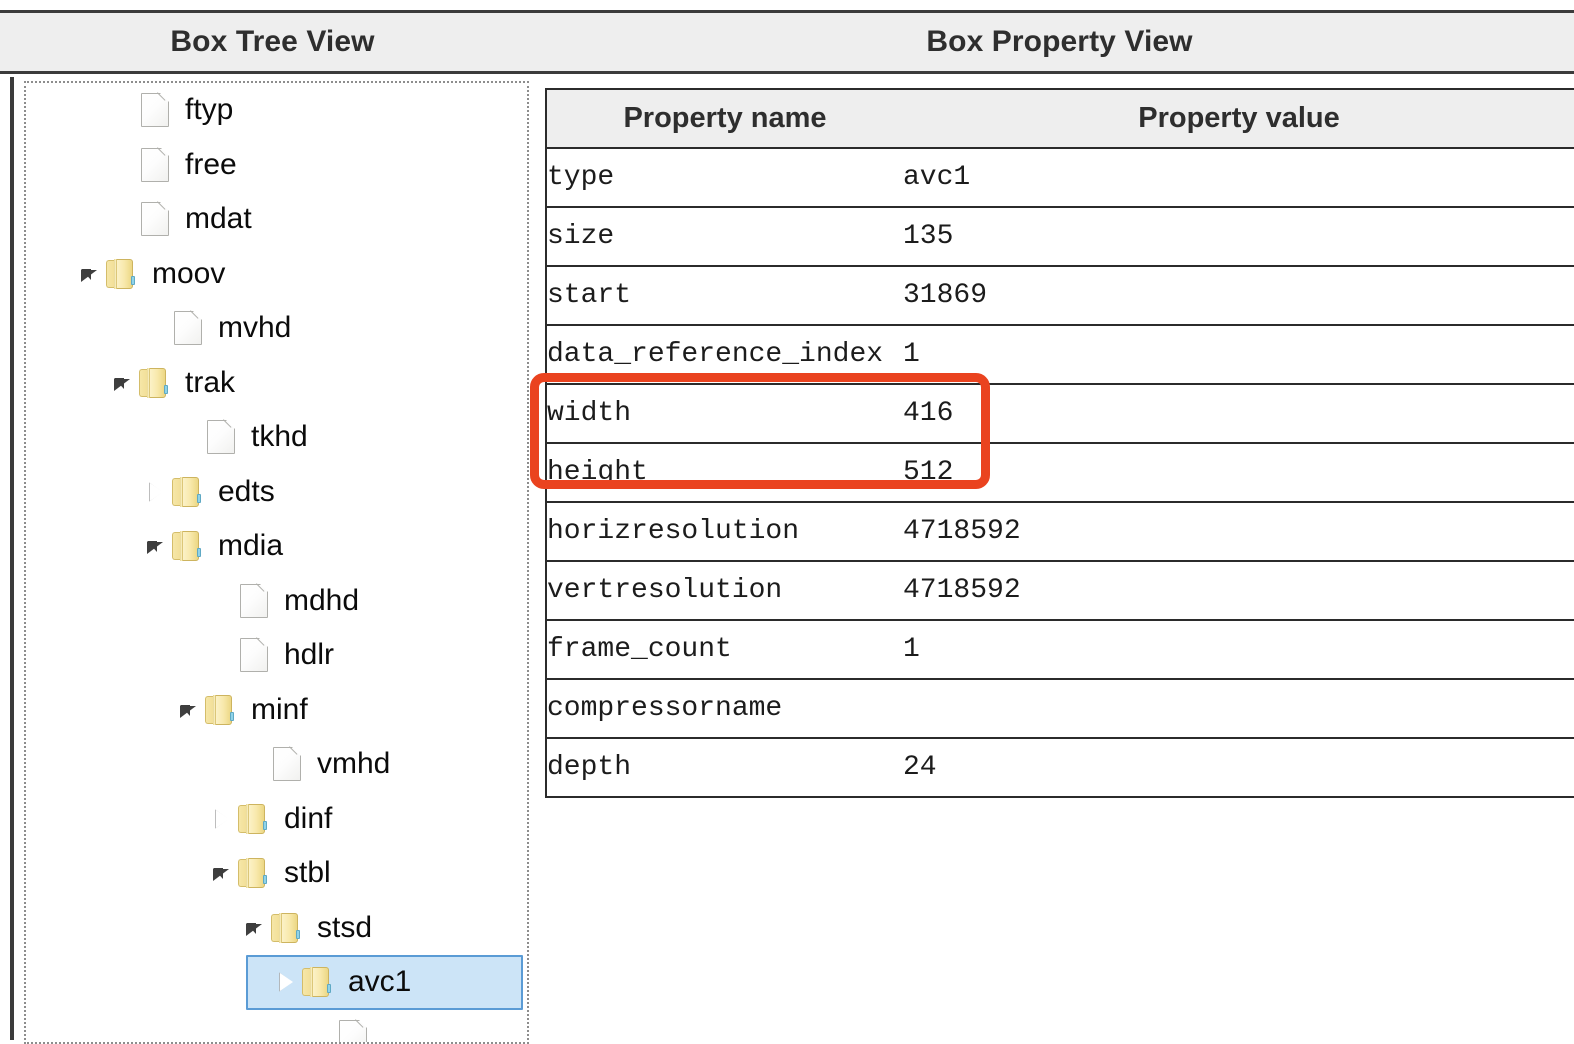 Image resolution: width=1574 pixels, height=1044 pixels. I want to click on tree-item: mdhd, so click(276, 601).